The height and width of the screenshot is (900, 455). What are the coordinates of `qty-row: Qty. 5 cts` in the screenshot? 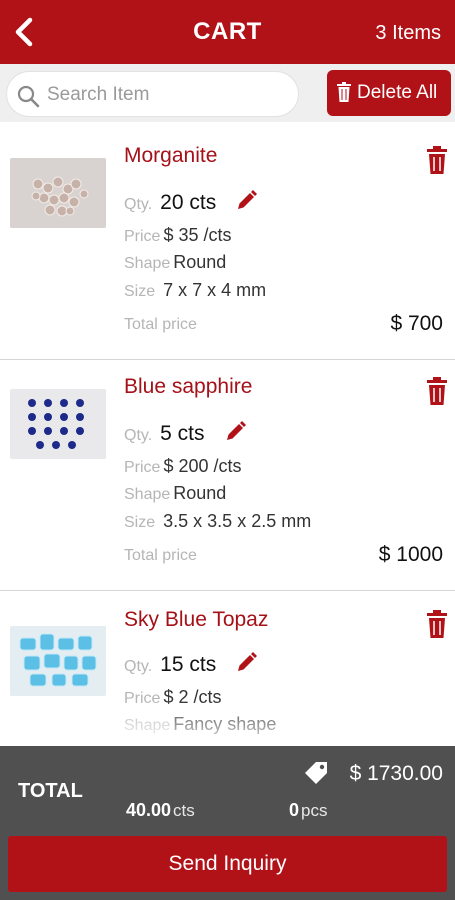 It's located at (185, 433).